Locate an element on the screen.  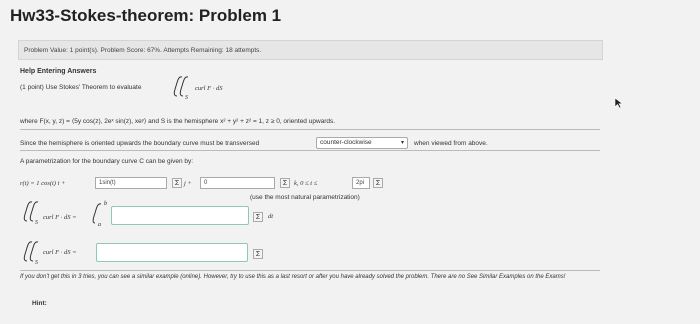
page-title: Hw33-Stokes-theorem: Problem 1 is located at coordinates (146, 15).